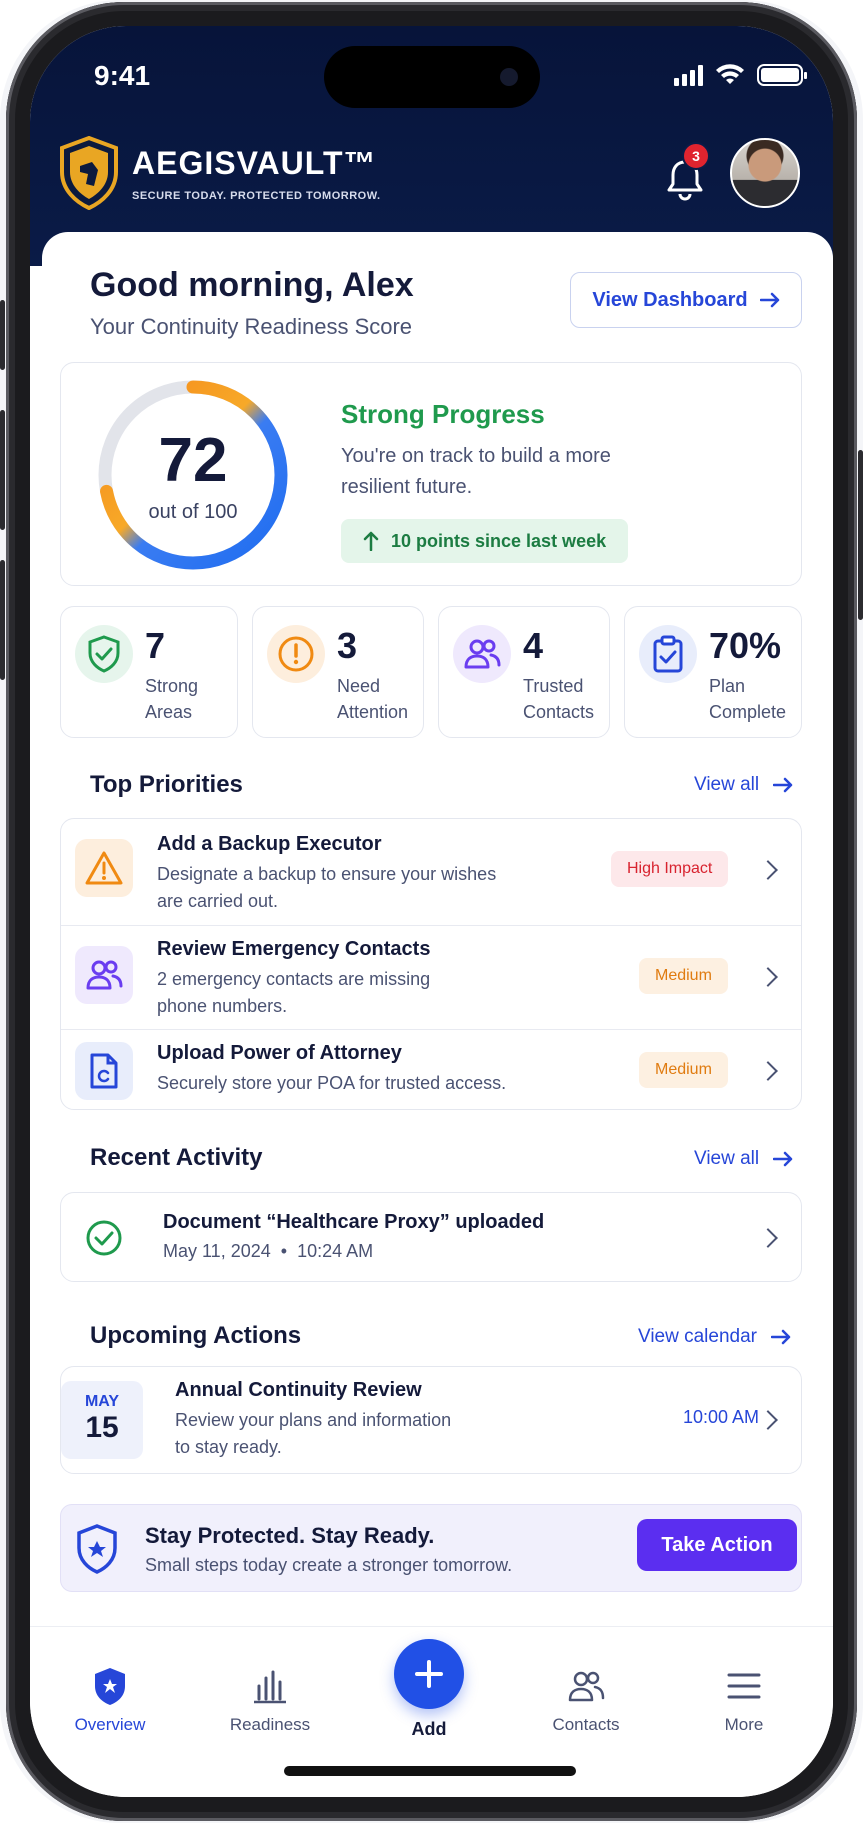 This screenshot has width=863, height=1823. I want to click on bar-chart-icon, so click(270, 1686).